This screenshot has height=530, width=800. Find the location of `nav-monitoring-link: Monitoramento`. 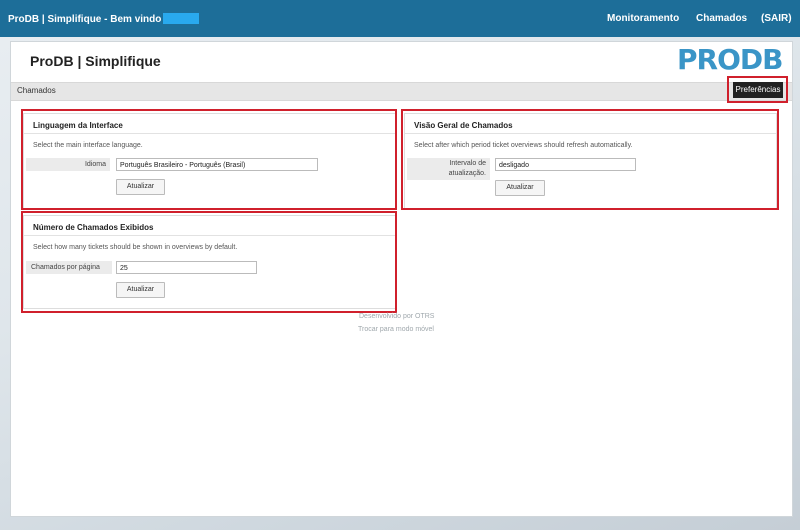

nav-monitoring-link: Monitoramento is located at coordinates (643, 18).